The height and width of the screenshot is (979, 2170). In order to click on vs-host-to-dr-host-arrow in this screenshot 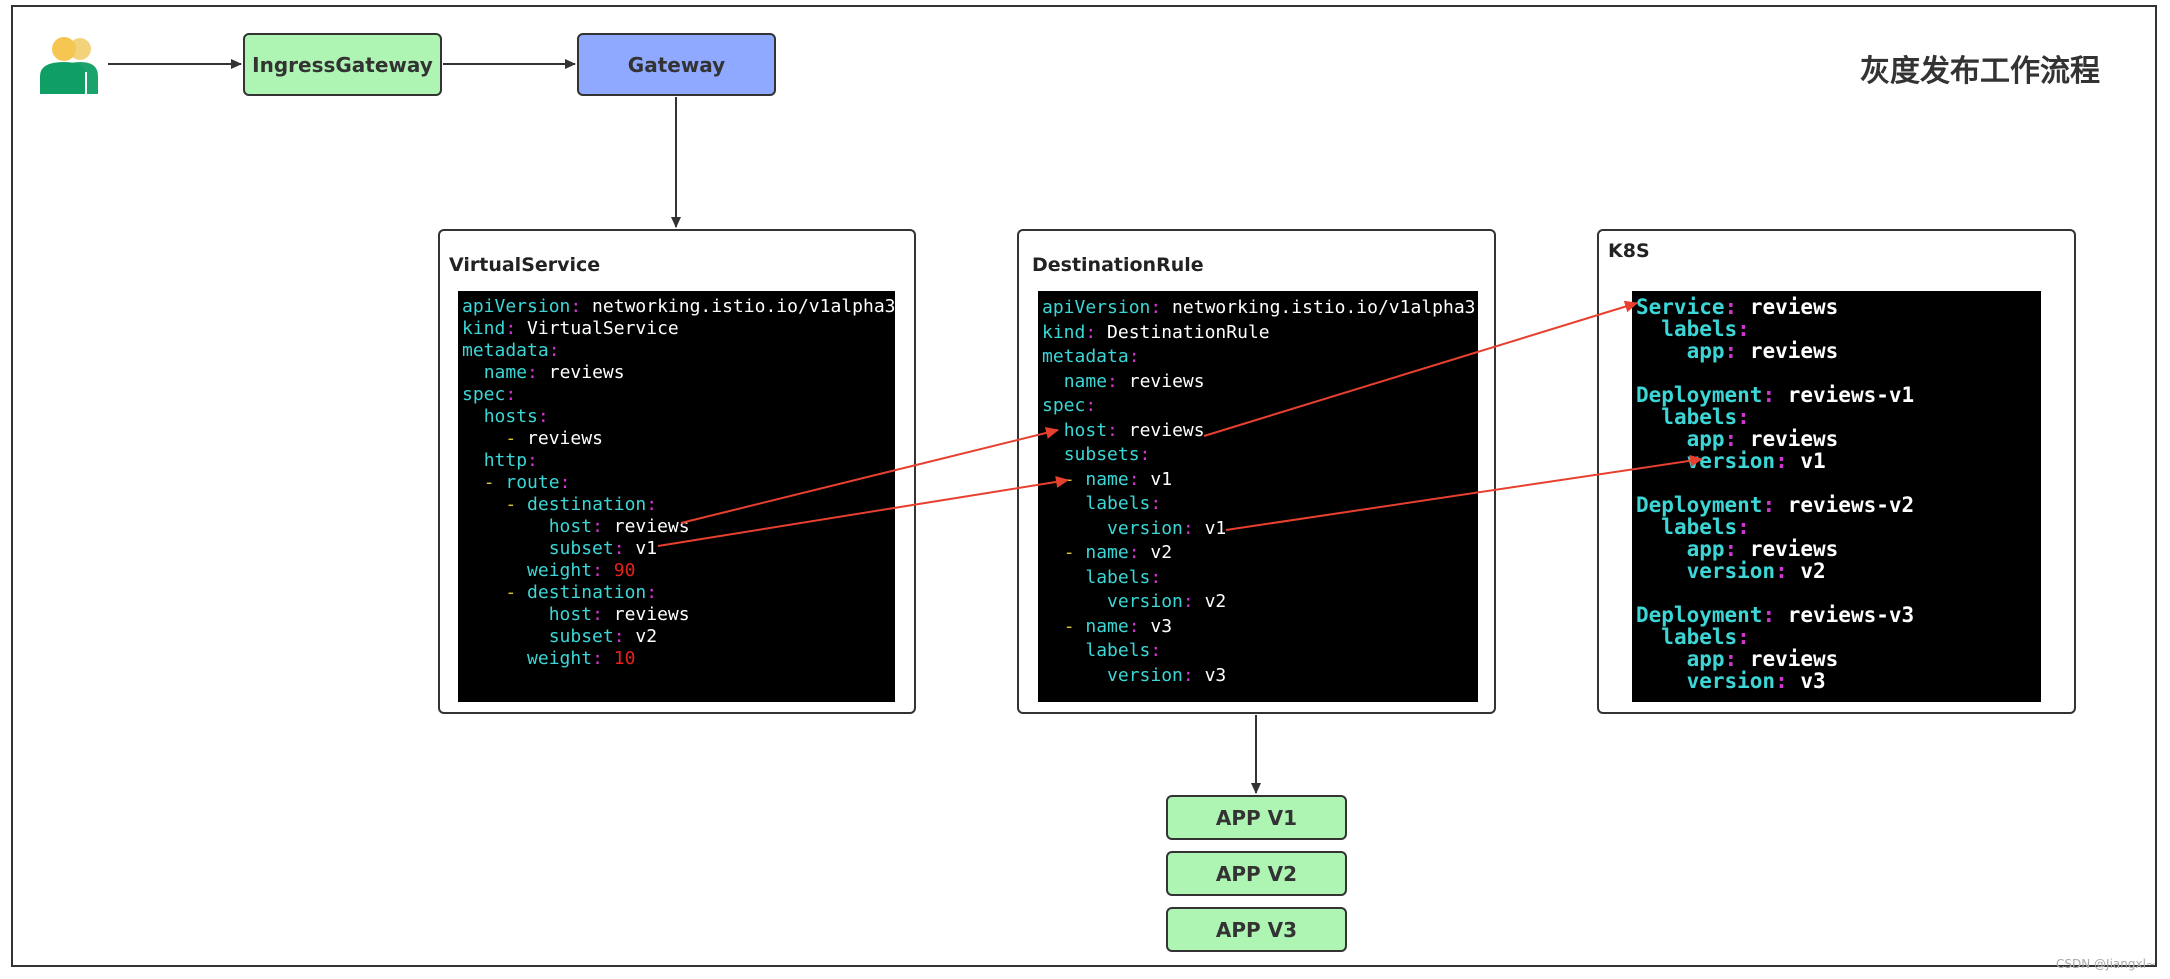, I will do `click(869, 475)`.